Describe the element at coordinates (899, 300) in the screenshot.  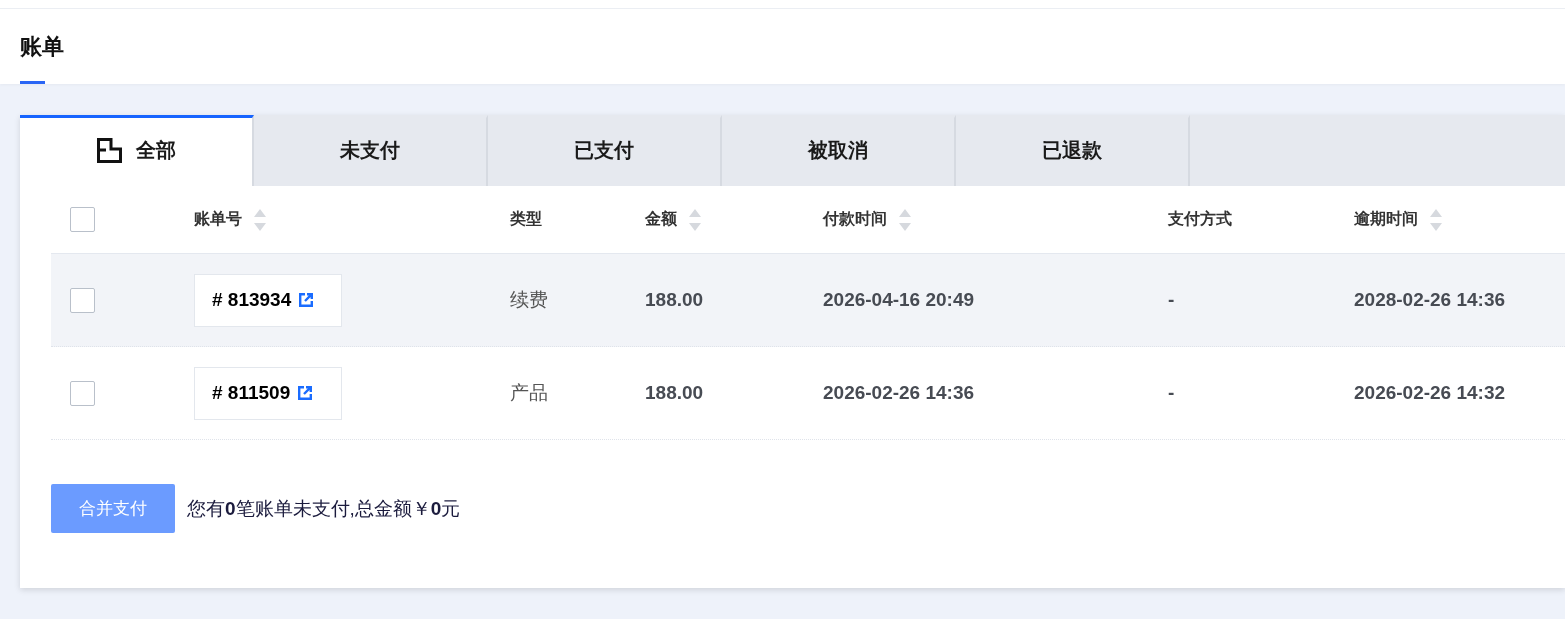
I see `table-cell: 2026-04-16 20:49` at that location.